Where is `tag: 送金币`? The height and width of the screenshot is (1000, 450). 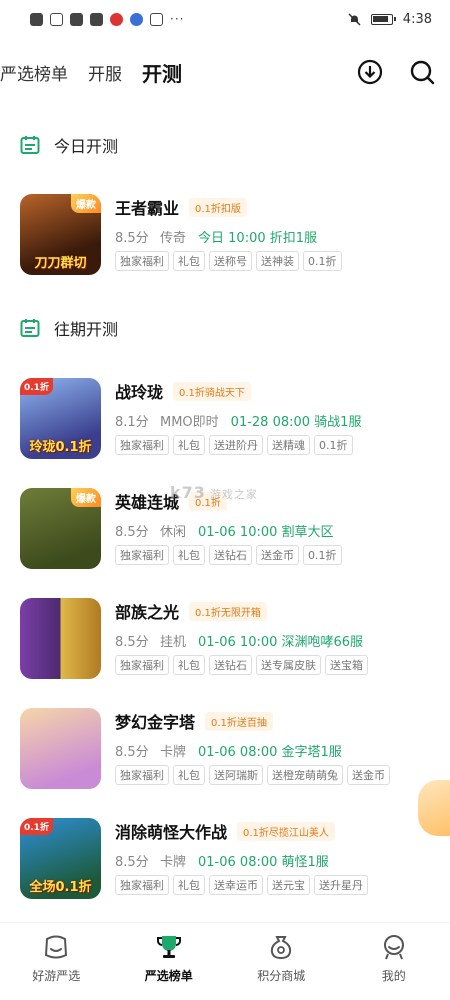
tag: 送金币 is located at coordinates (368, 775).